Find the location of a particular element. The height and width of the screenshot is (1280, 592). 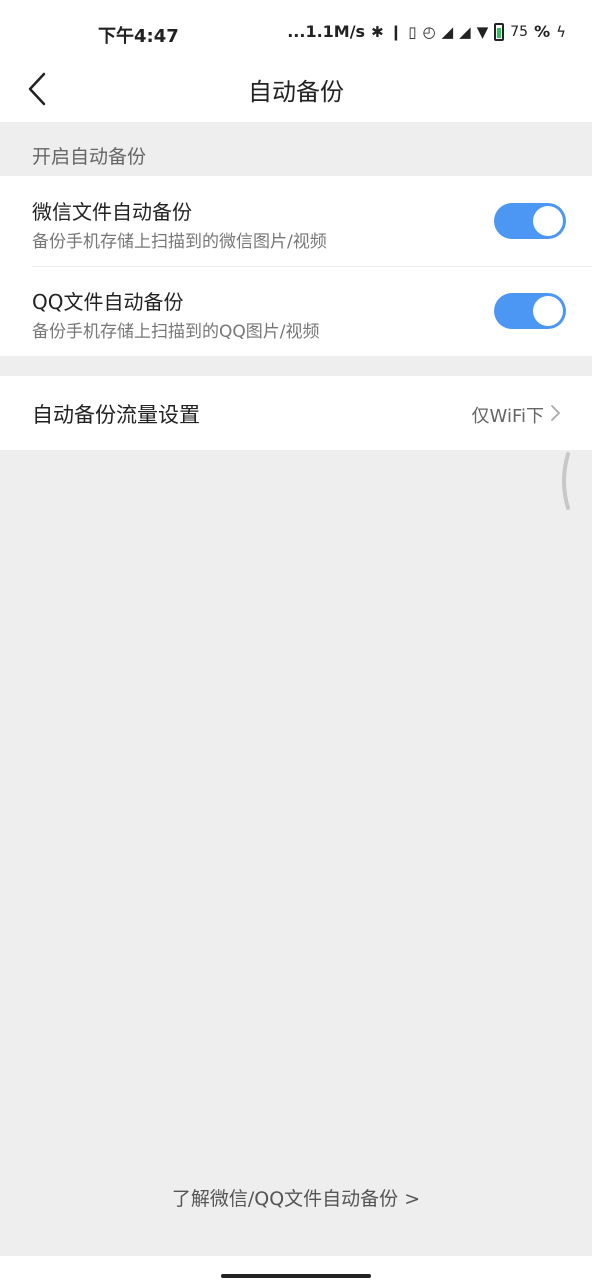

qq-backup-toggle is located at coordinates (530, 311).